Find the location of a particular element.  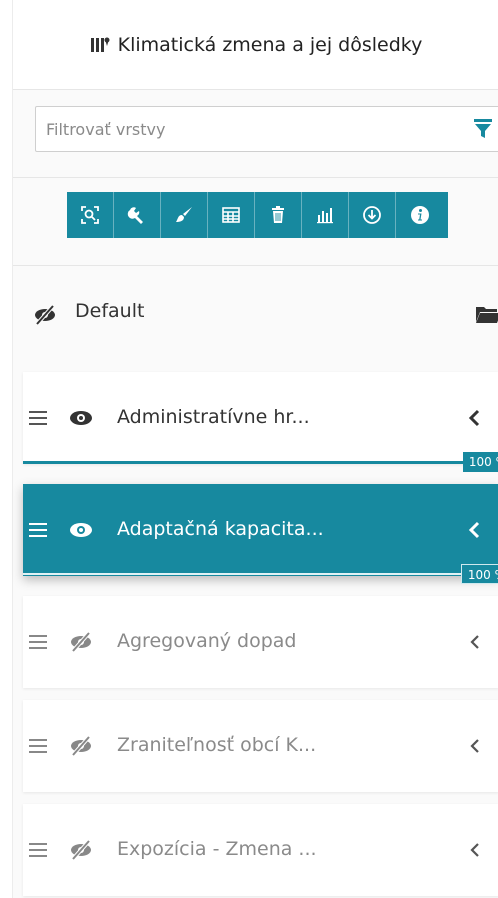

download-button is located at coordinates (372, 215).